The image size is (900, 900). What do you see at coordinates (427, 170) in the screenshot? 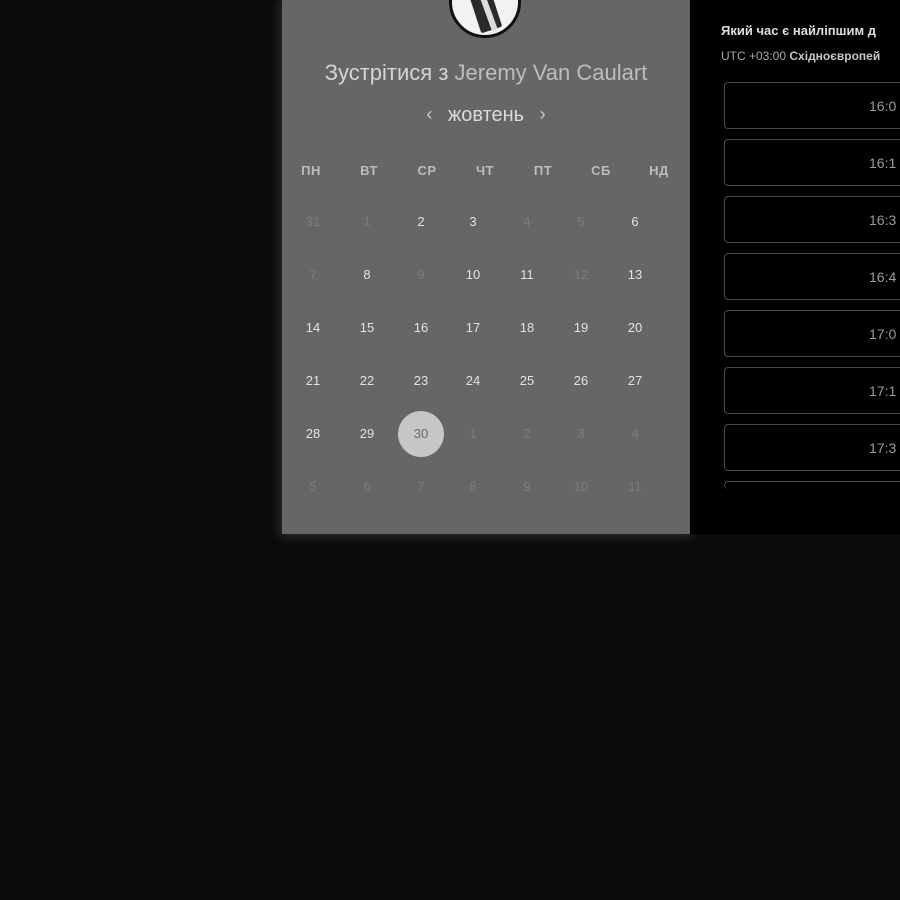
I see `weekday-label: СР` at bounding box center [427, 170].